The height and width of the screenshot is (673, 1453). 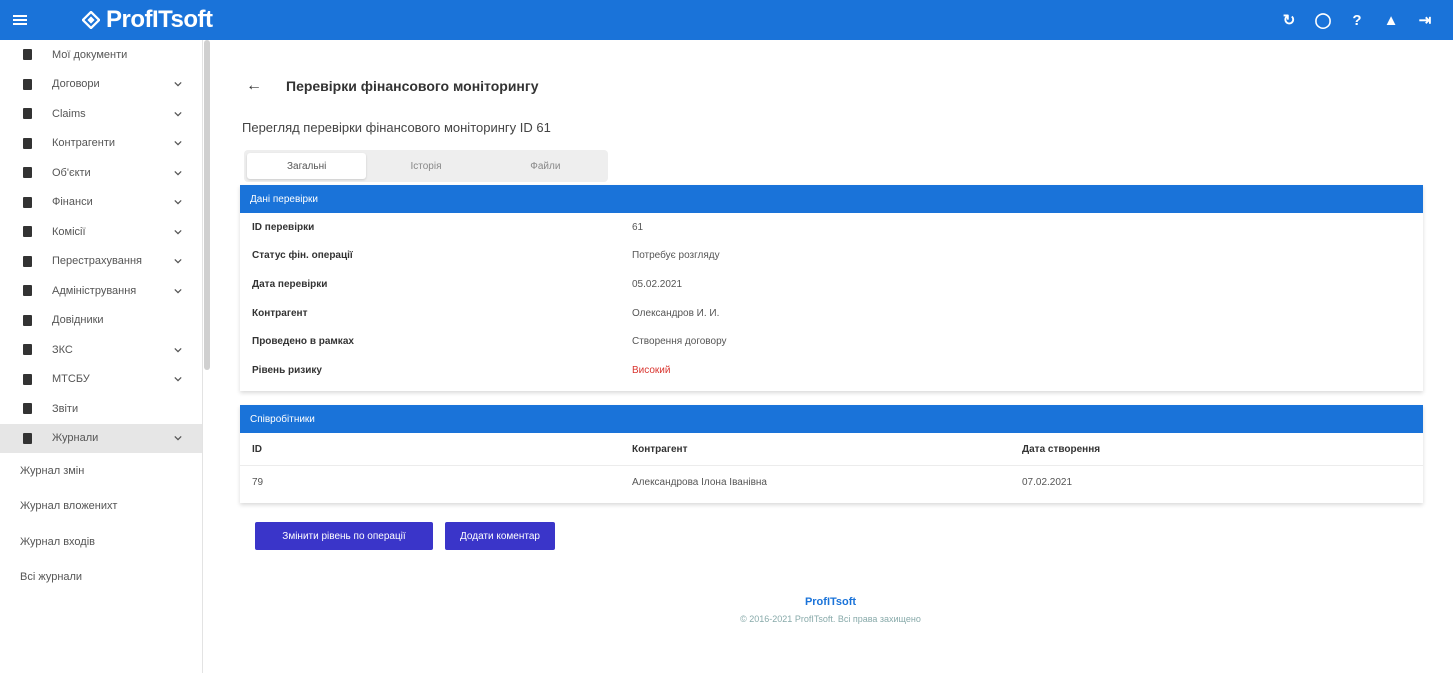 I want to click on sidebar-item-label: Перестрахування, so click(x=97, y=261).